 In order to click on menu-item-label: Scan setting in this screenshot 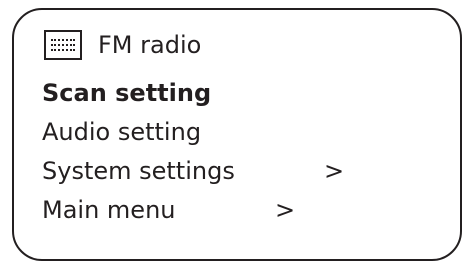, I will do `click(127, 93)`.